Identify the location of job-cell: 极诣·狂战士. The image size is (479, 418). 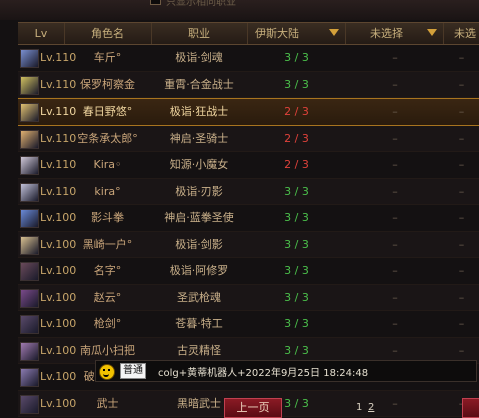
(199, 111).